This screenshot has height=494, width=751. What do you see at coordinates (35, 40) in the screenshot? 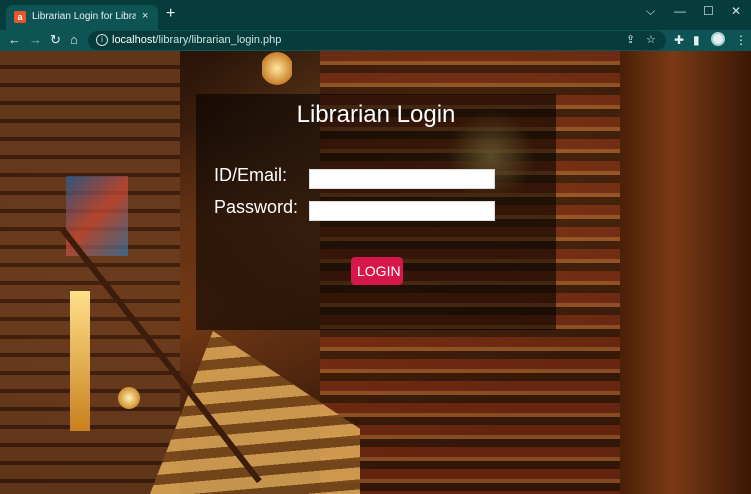
I see `forward-icon: →` at bounding box center [35, 40].